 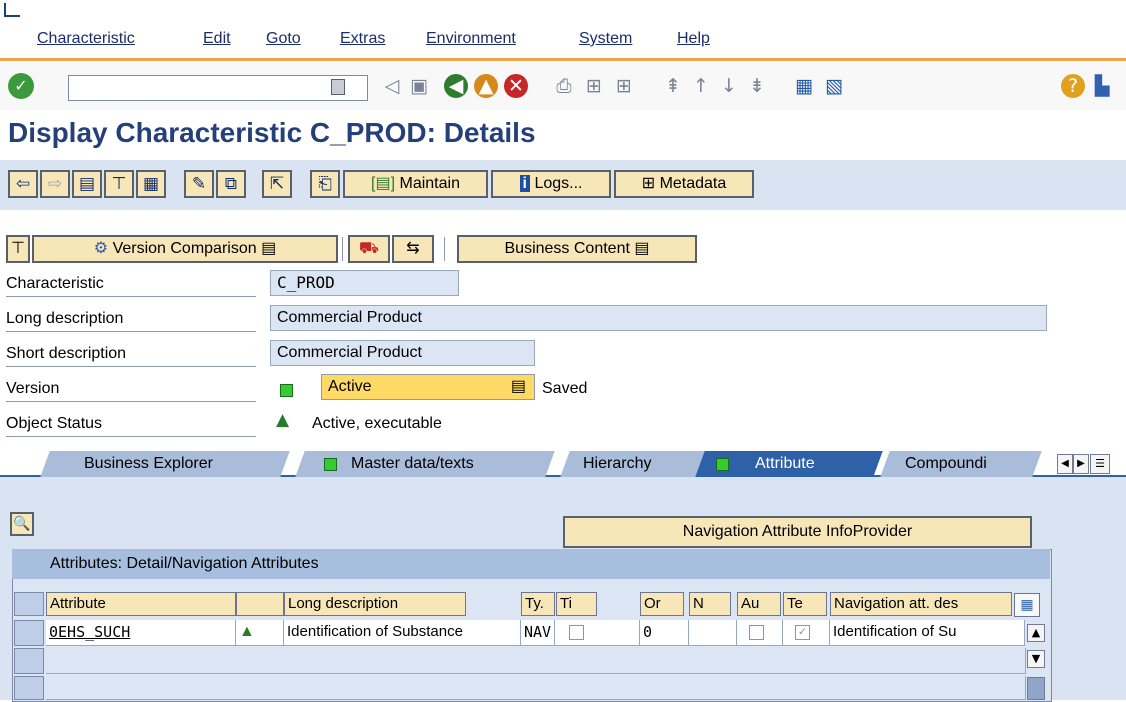 What do you see at coordinates (834, 86) in the screenshot?
I see `shortcut-icon: ▧` at bounding box center [834, 86].